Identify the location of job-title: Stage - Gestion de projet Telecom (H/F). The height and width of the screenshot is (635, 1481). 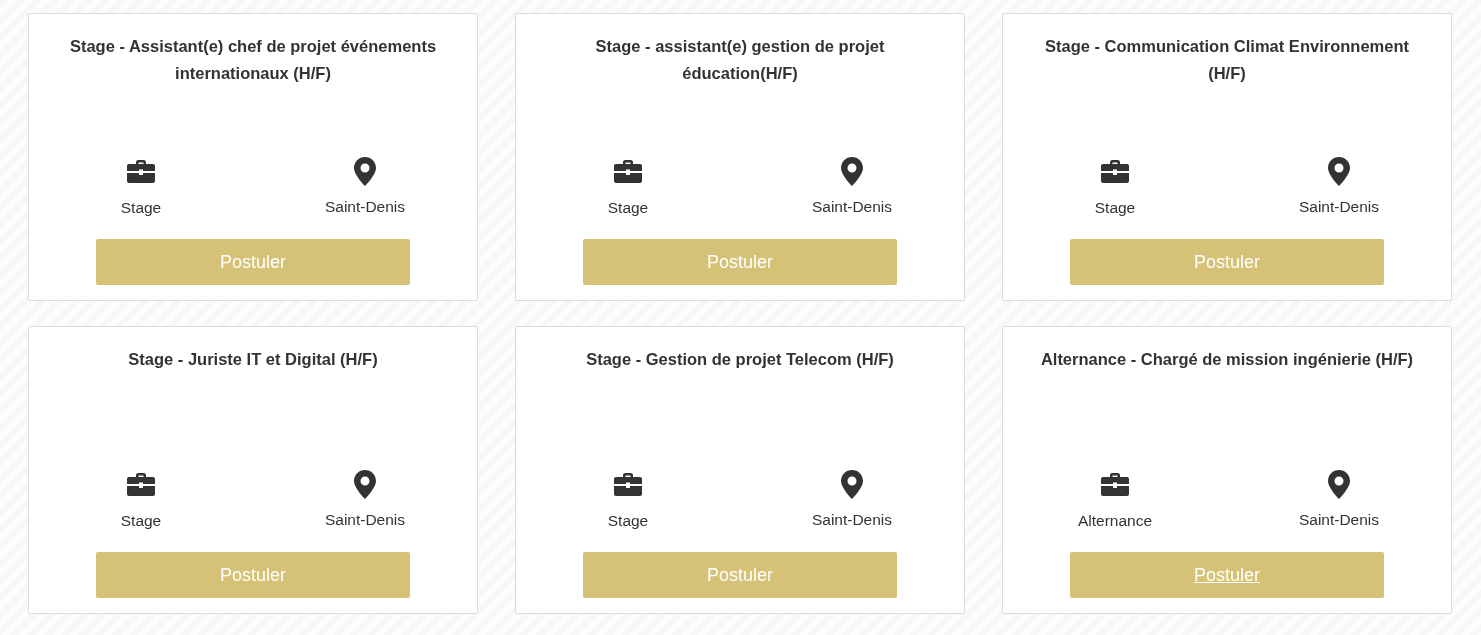
(740, 359).